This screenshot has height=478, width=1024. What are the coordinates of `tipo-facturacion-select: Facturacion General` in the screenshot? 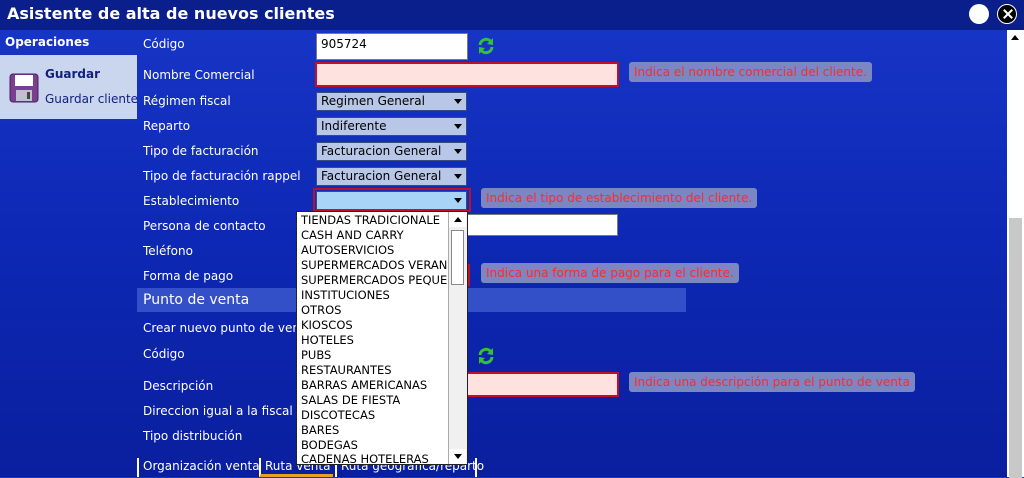 It's located at (391, 151).